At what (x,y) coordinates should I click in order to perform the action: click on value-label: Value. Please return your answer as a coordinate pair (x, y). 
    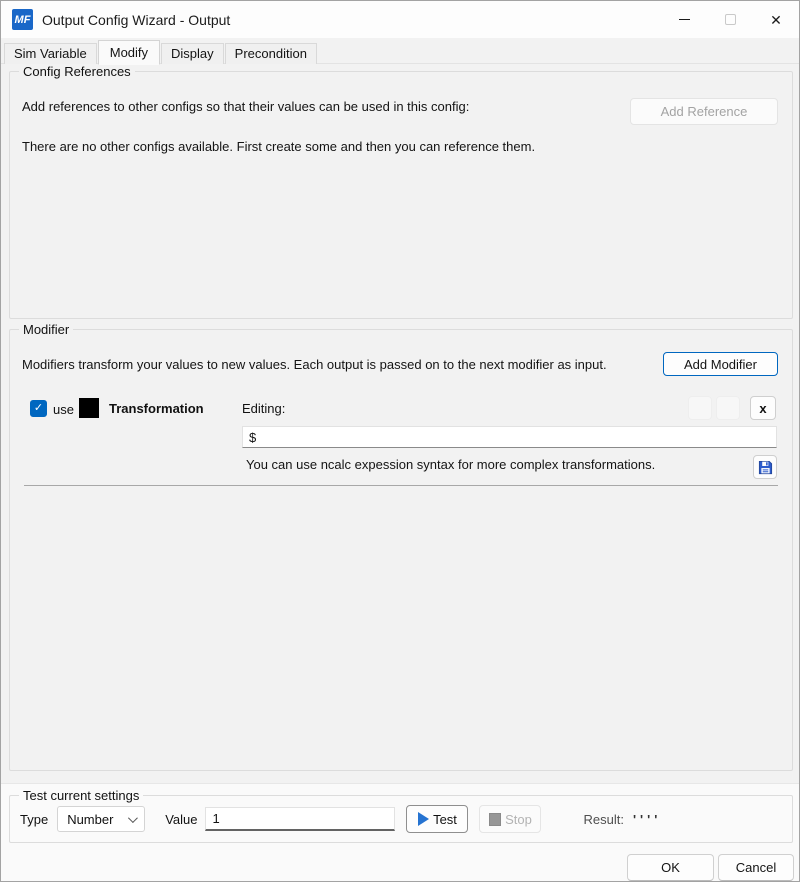
    Looking at the image, I should click on (181, 819).